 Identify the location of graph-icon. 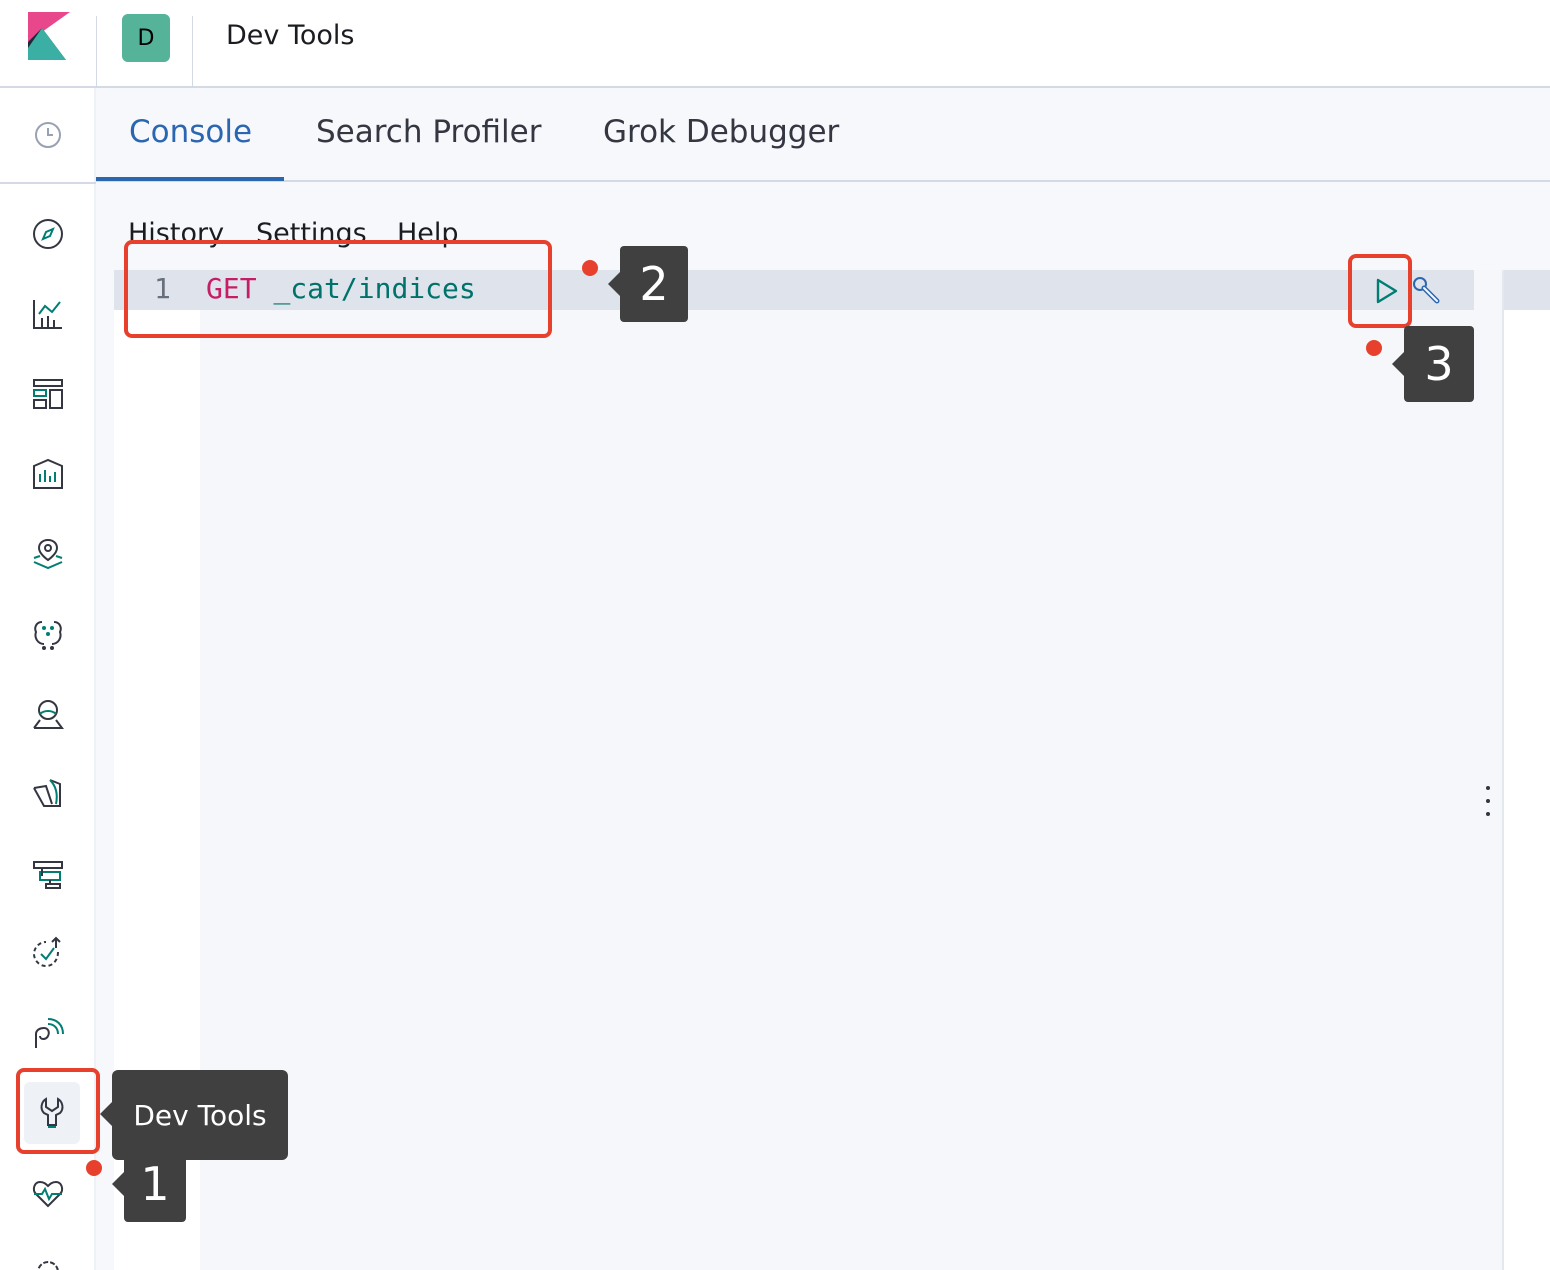
(49, 1033).